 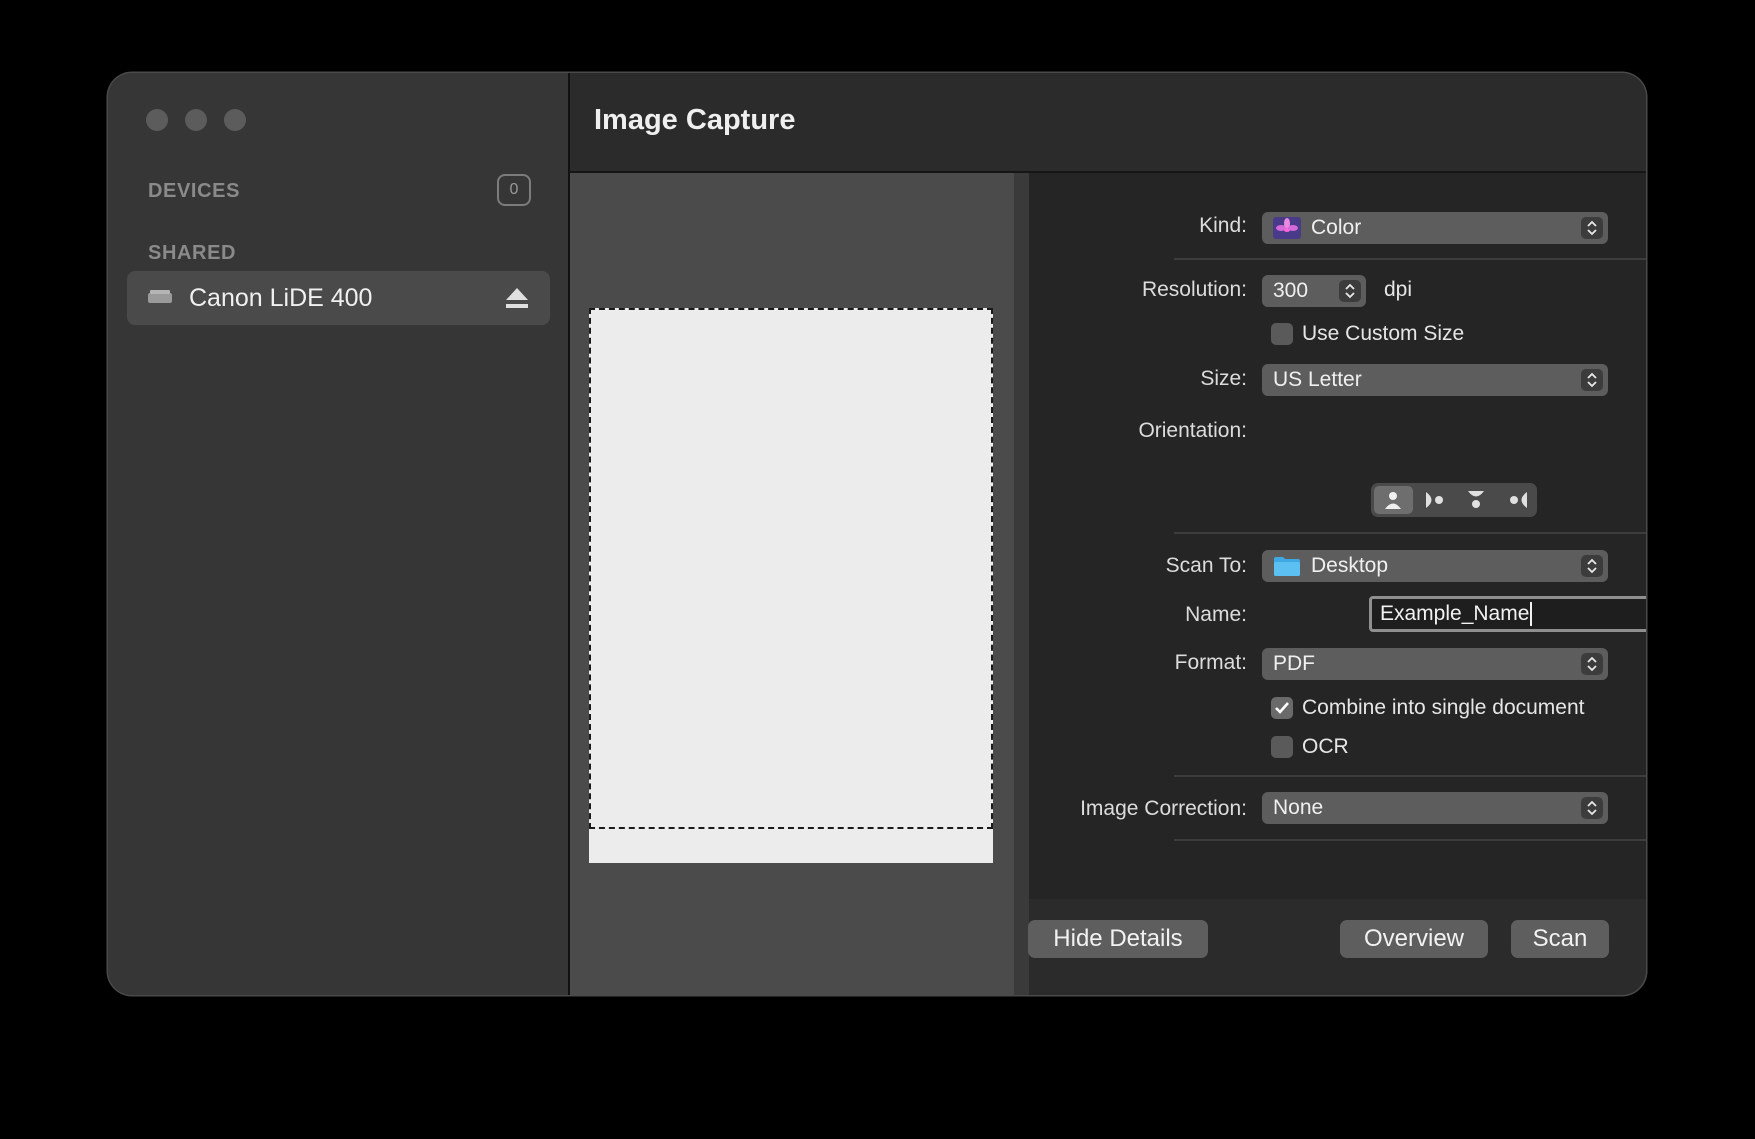 I want to click on shared-heading: SHARED, so click(x=192, y=253).